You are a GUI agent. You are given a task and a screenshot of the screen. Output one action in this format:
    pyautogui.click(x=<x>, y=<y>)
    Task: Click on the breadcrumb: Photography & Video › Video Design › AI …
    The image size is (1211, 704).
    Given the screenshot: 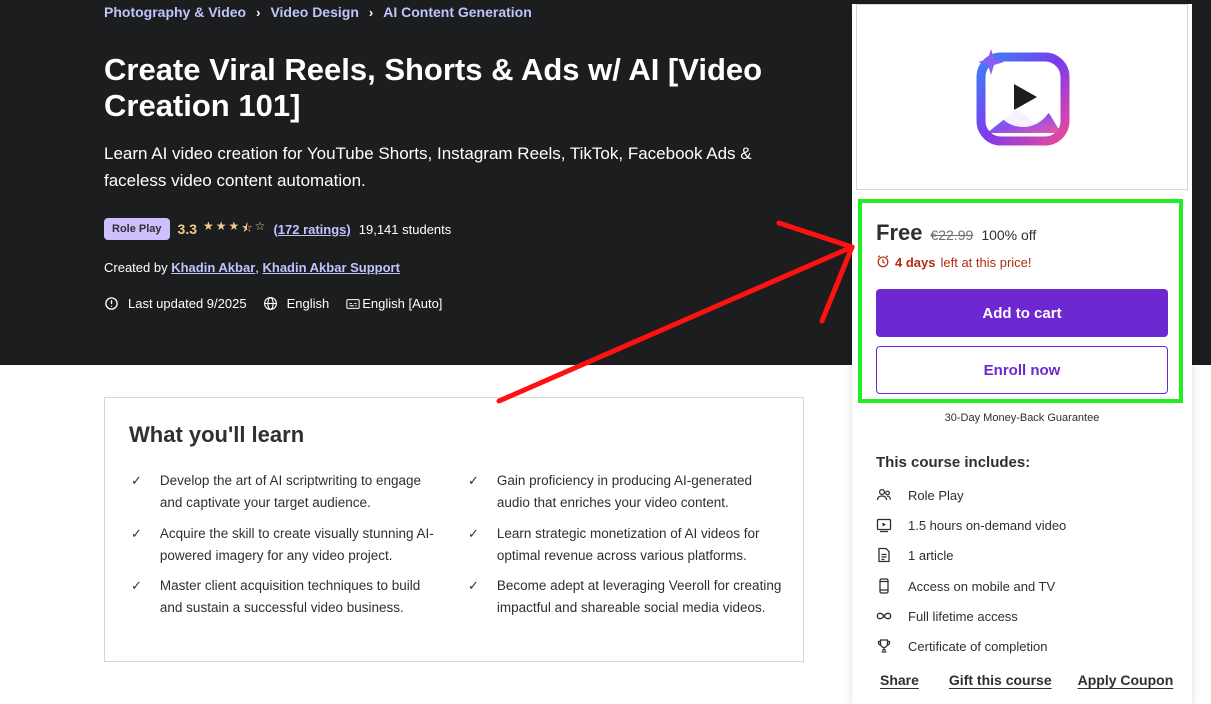 What is the action you would take?
    pyautogui.click(x=318, y=12)
    